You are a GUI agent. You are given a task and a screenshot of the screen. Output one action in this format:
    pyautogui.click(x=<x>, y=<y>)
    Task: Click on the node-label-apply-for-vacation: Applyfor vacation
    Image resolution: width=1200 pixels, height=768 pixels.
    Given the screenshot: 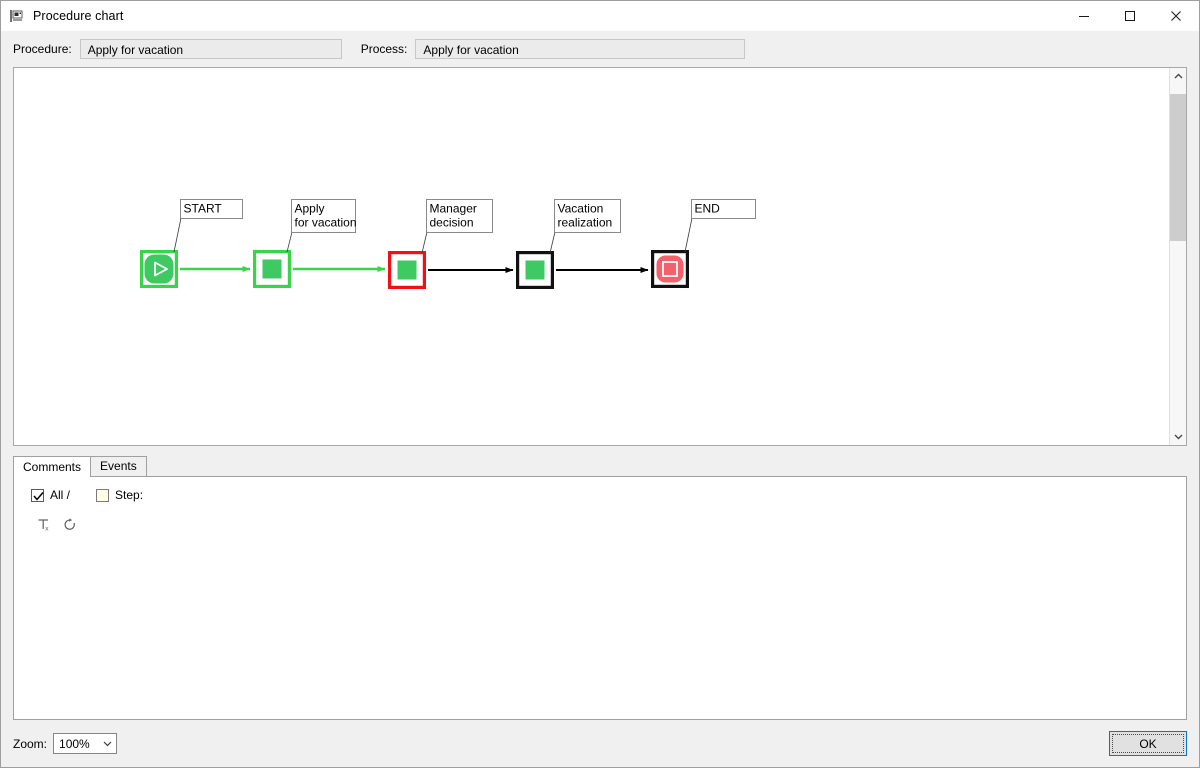 What is the action you would take?
    pyautogui.click(x=321, y=226)
    